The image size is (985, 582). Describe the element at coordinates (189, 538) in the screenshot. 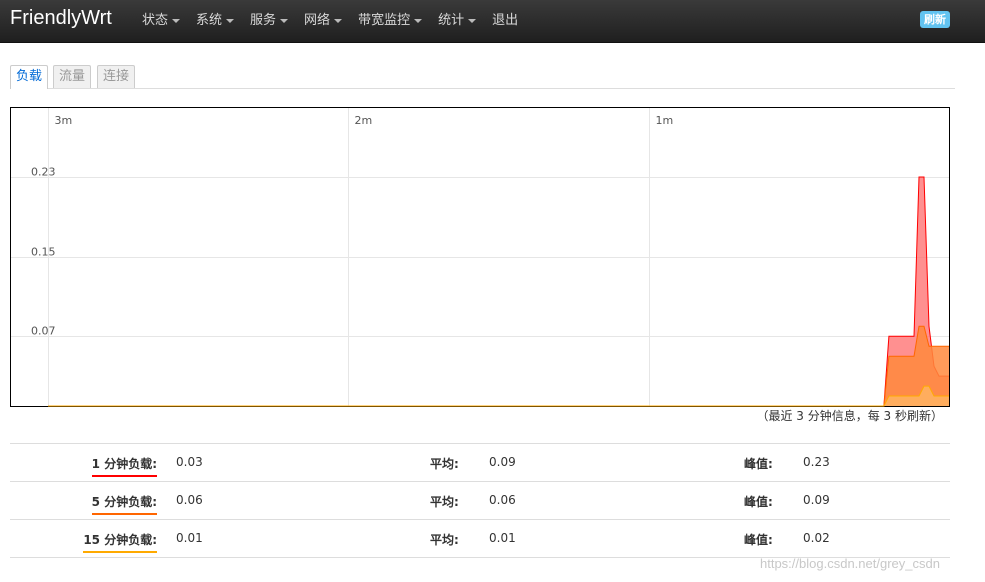

I see `stat-current-15min: 0.01` at that location.